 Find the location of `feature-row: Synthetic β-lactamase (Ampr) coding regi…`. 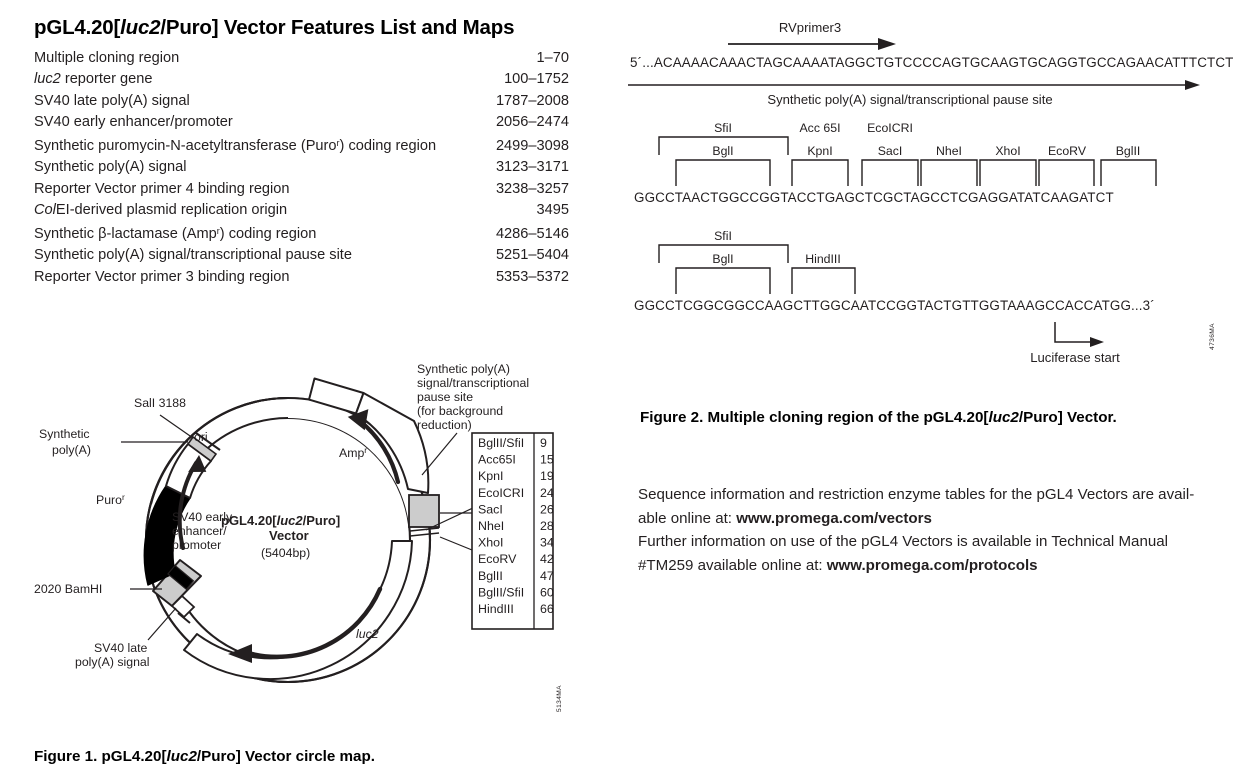

feature-row: Synthetic β-lactamase (Ampr) coding regi… is located at coordinates (301, 233).